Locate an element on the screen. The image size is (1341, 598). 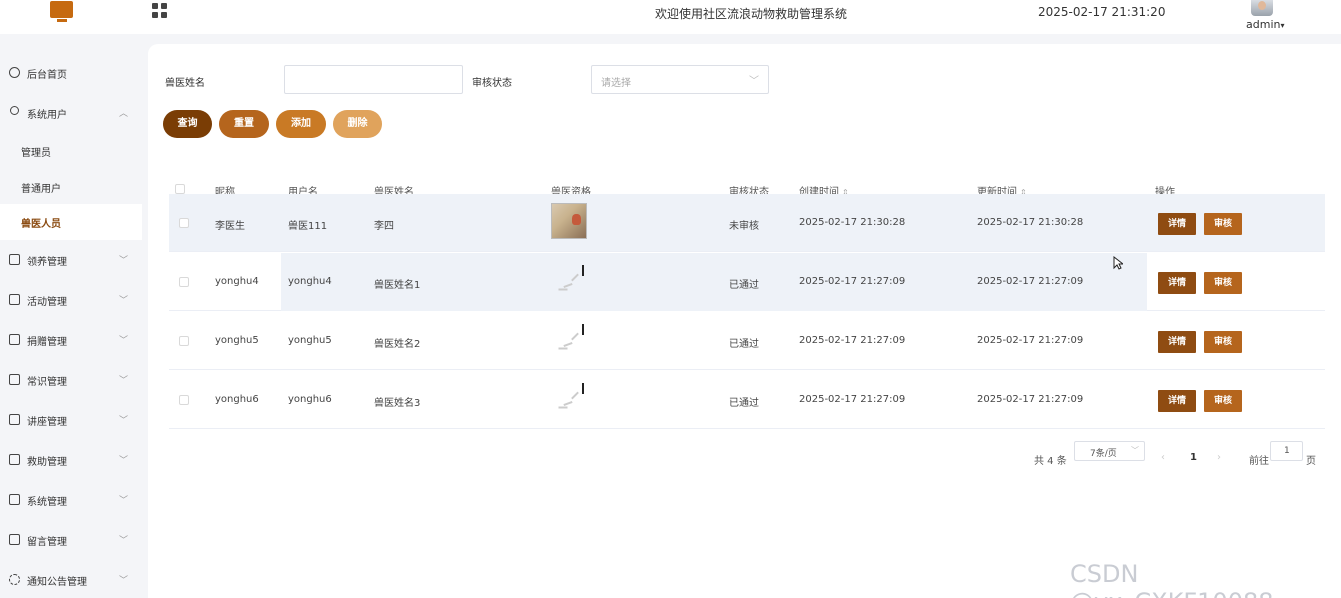
sidebar-subitem-users: 普通用户 is located at coordinates (71, 187).